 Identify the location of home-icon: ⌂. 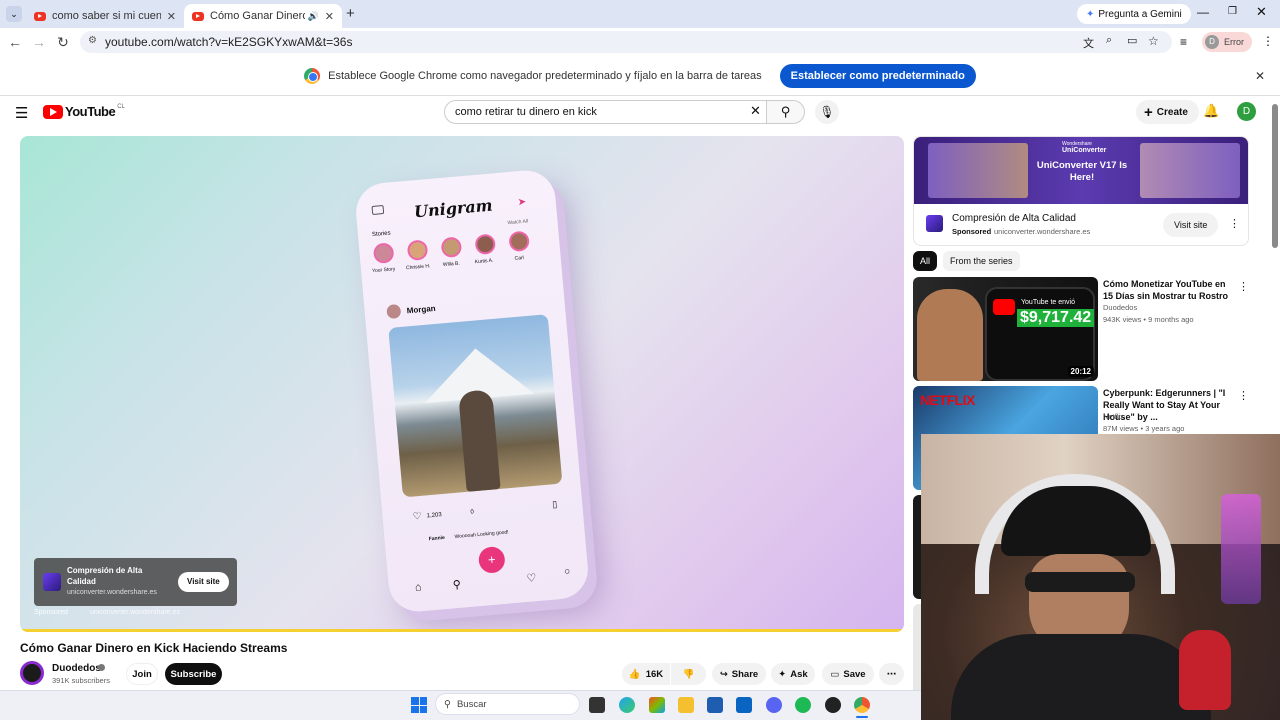
(418, 587).